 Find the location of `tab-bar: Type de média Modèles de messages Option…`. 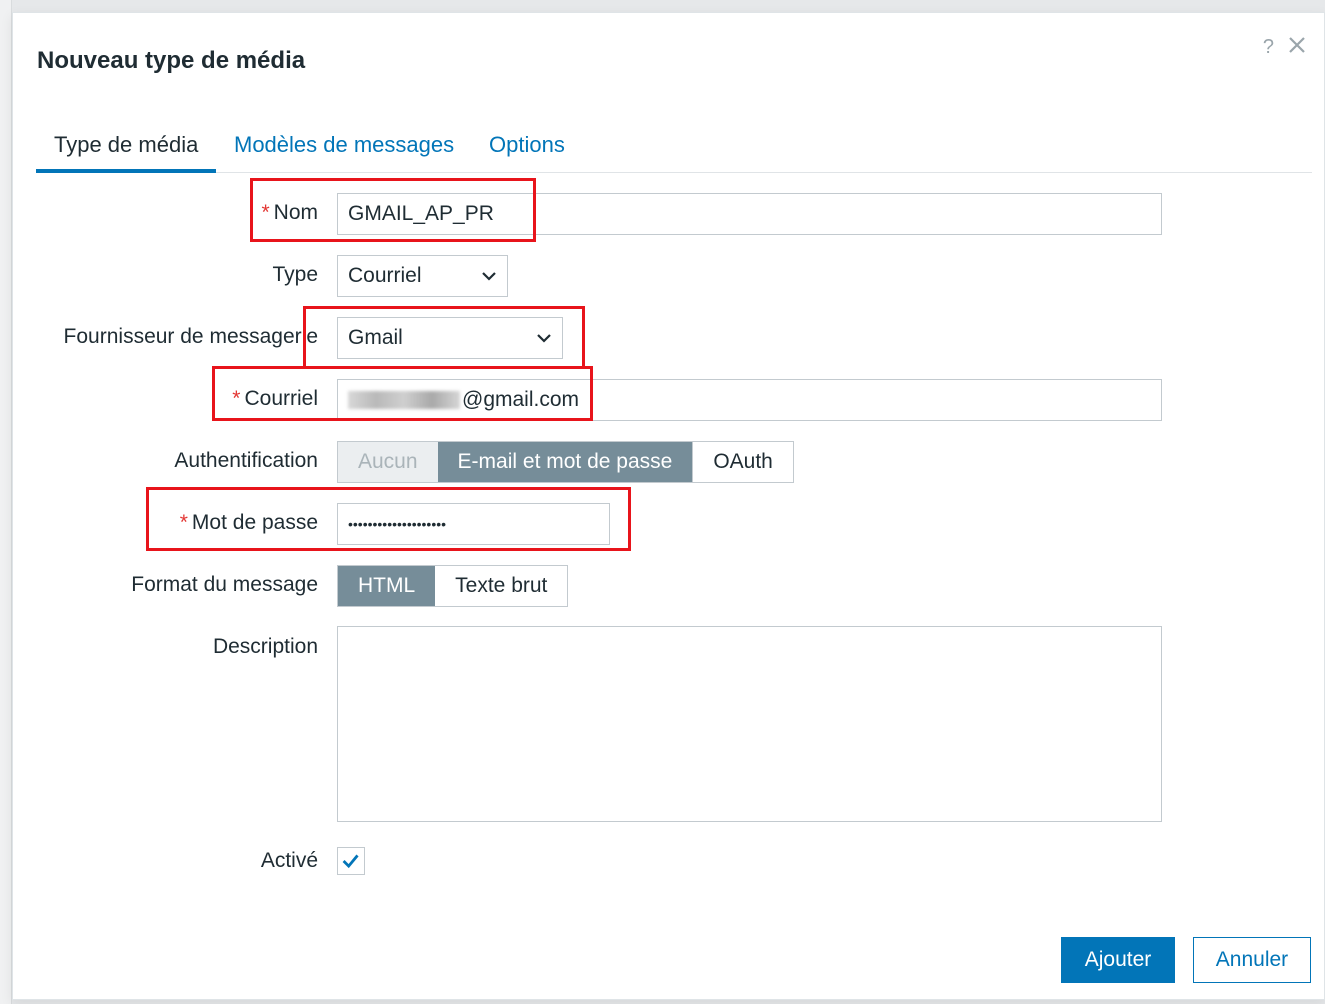

tab-bar: Type de média Modèles de messages Option… is located at coordinates (674, 151).